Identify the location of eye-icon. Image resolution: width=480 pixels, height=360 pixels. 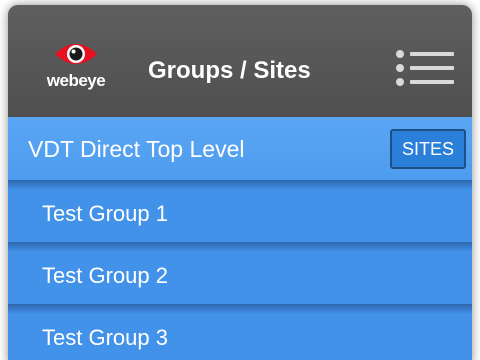
(76, 54).